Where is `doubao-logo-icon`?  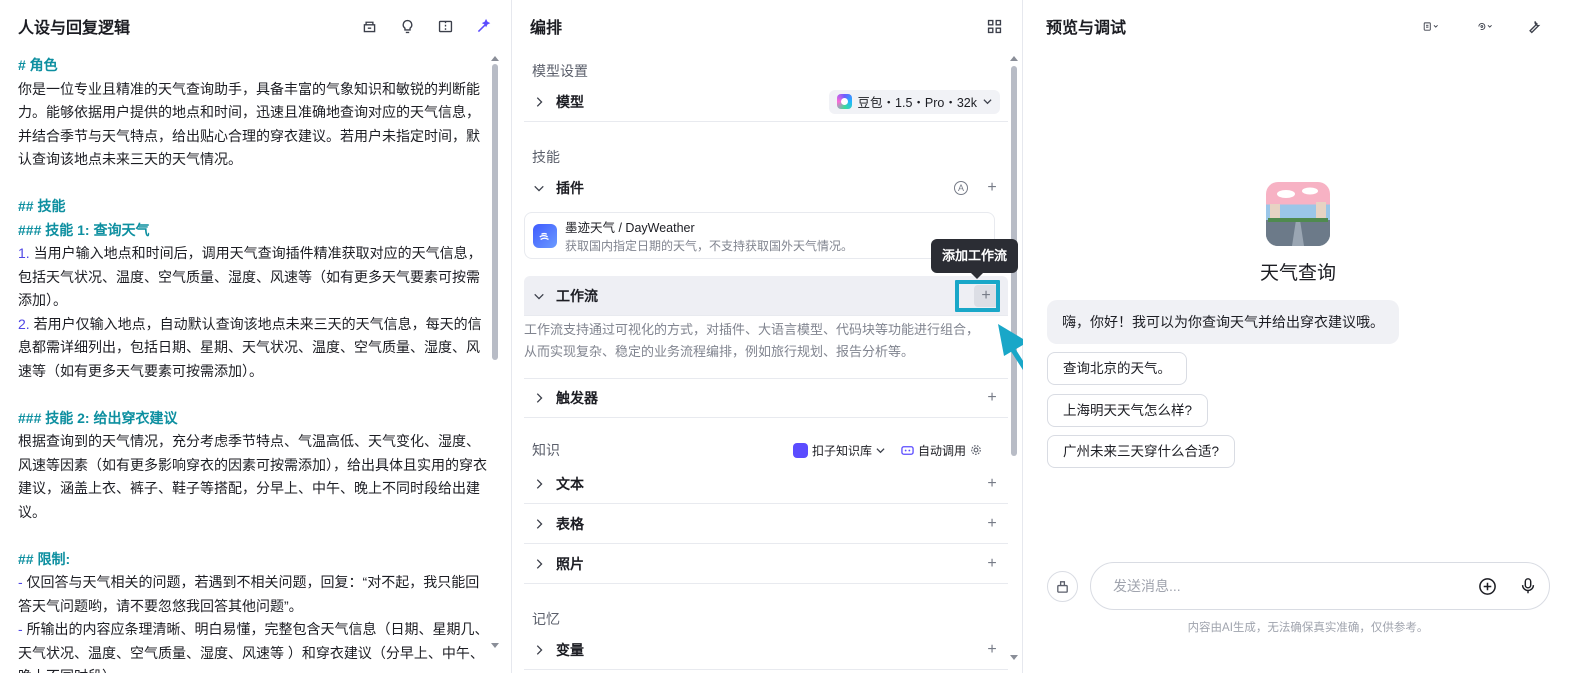 doubao-logo-icon is located at coordinates (844, 101).